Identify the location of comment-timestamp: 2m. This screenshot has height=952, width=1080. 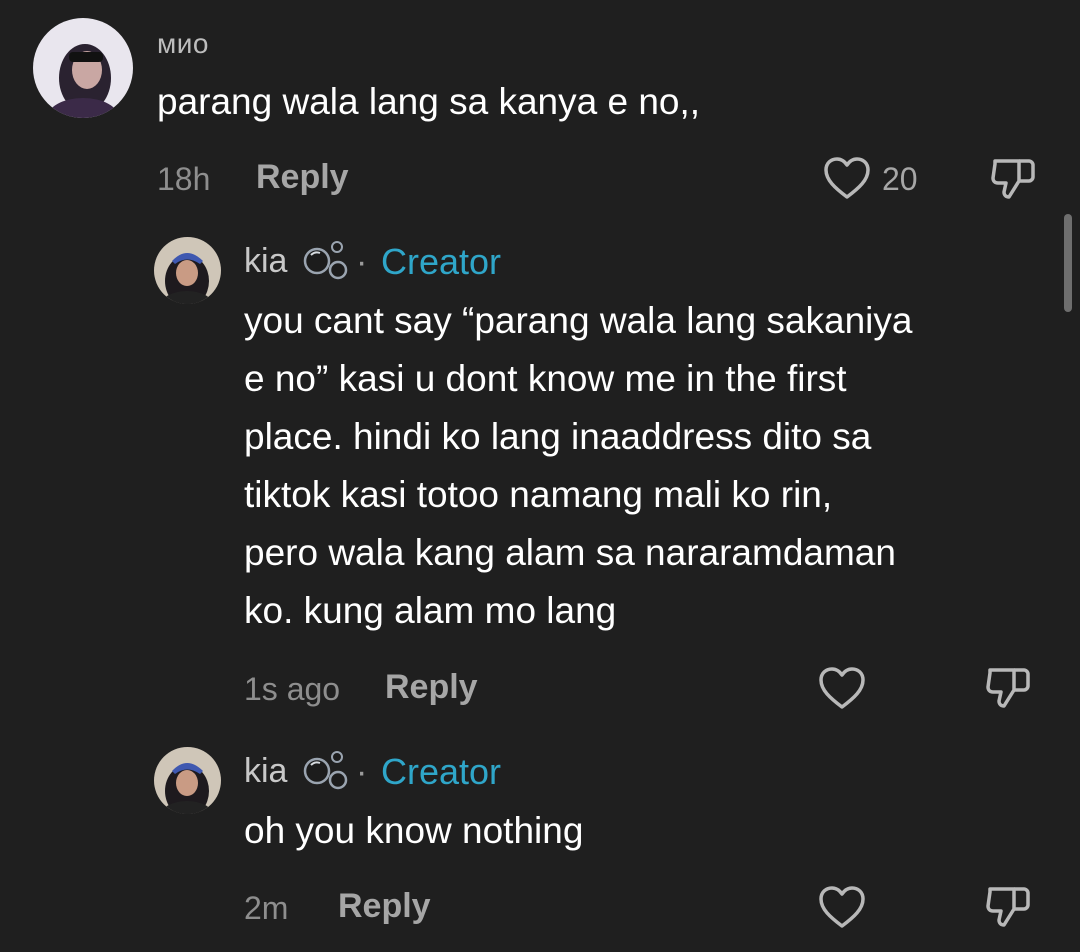
(266, 908).